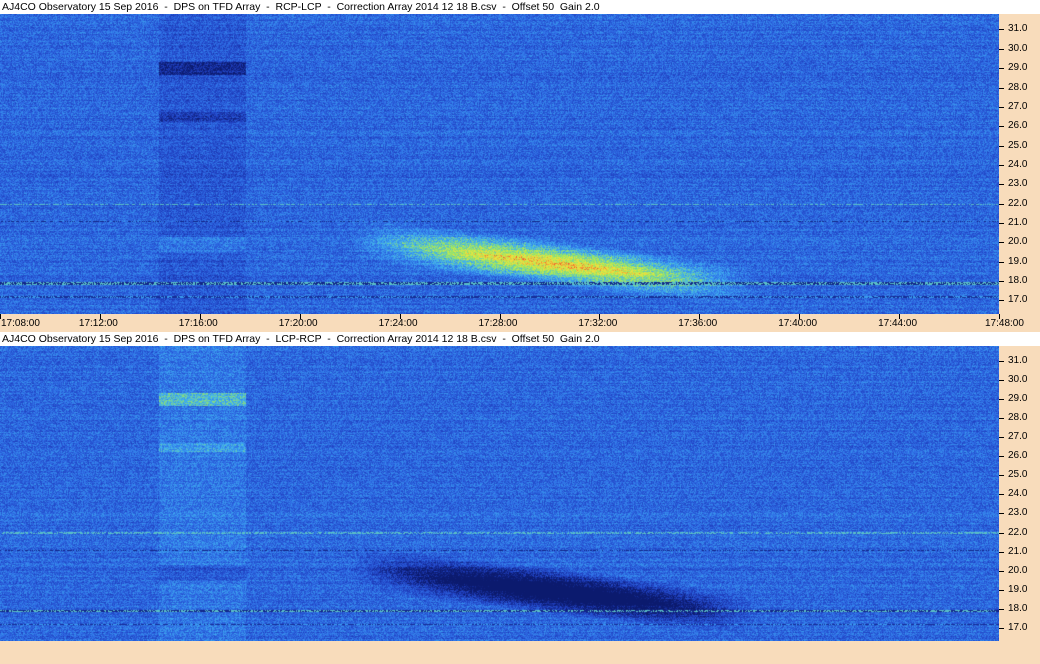  What do you see at coordinates (598, 323) in the screenshot?
I see `time-tick-label: 17:32:00` at bounding box center [598, 323].